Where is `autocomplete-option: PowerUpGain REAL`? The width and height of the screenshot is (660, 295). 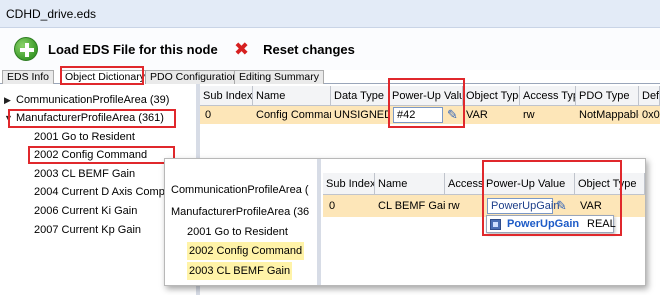 autocomplete-option: PowerUpGain REAL is located at coordinates (551, 224).